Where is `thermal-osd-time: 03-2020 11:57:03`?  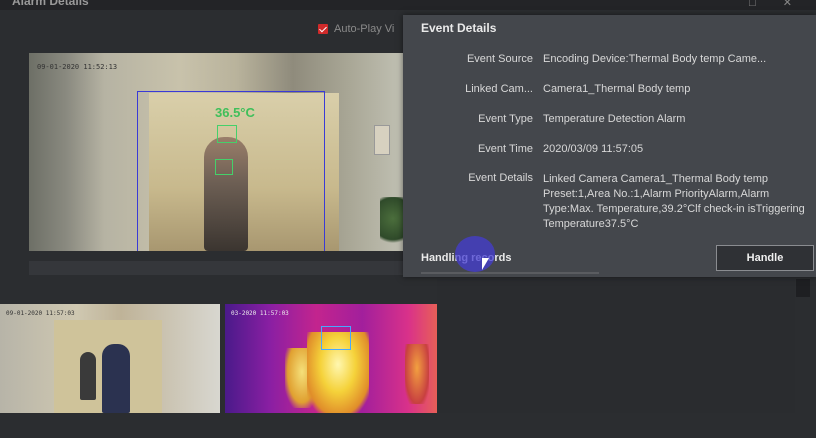
thermal-osd-time: 03-2020 11:57:03 is located at coordinates (260, 313).